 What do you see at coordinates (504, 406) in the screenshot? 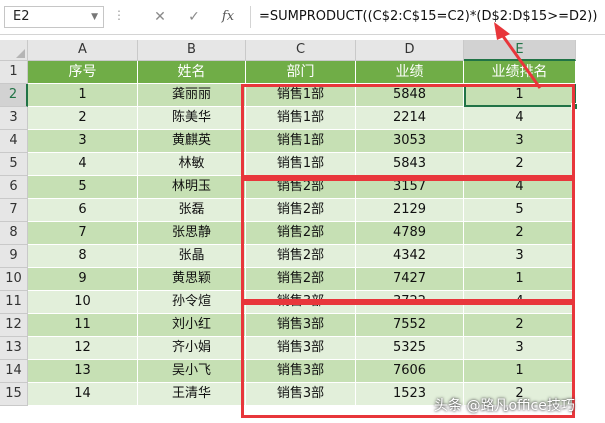
I see `watermark: 头条 @路凡office技巧` at bounding box center [504, 406].